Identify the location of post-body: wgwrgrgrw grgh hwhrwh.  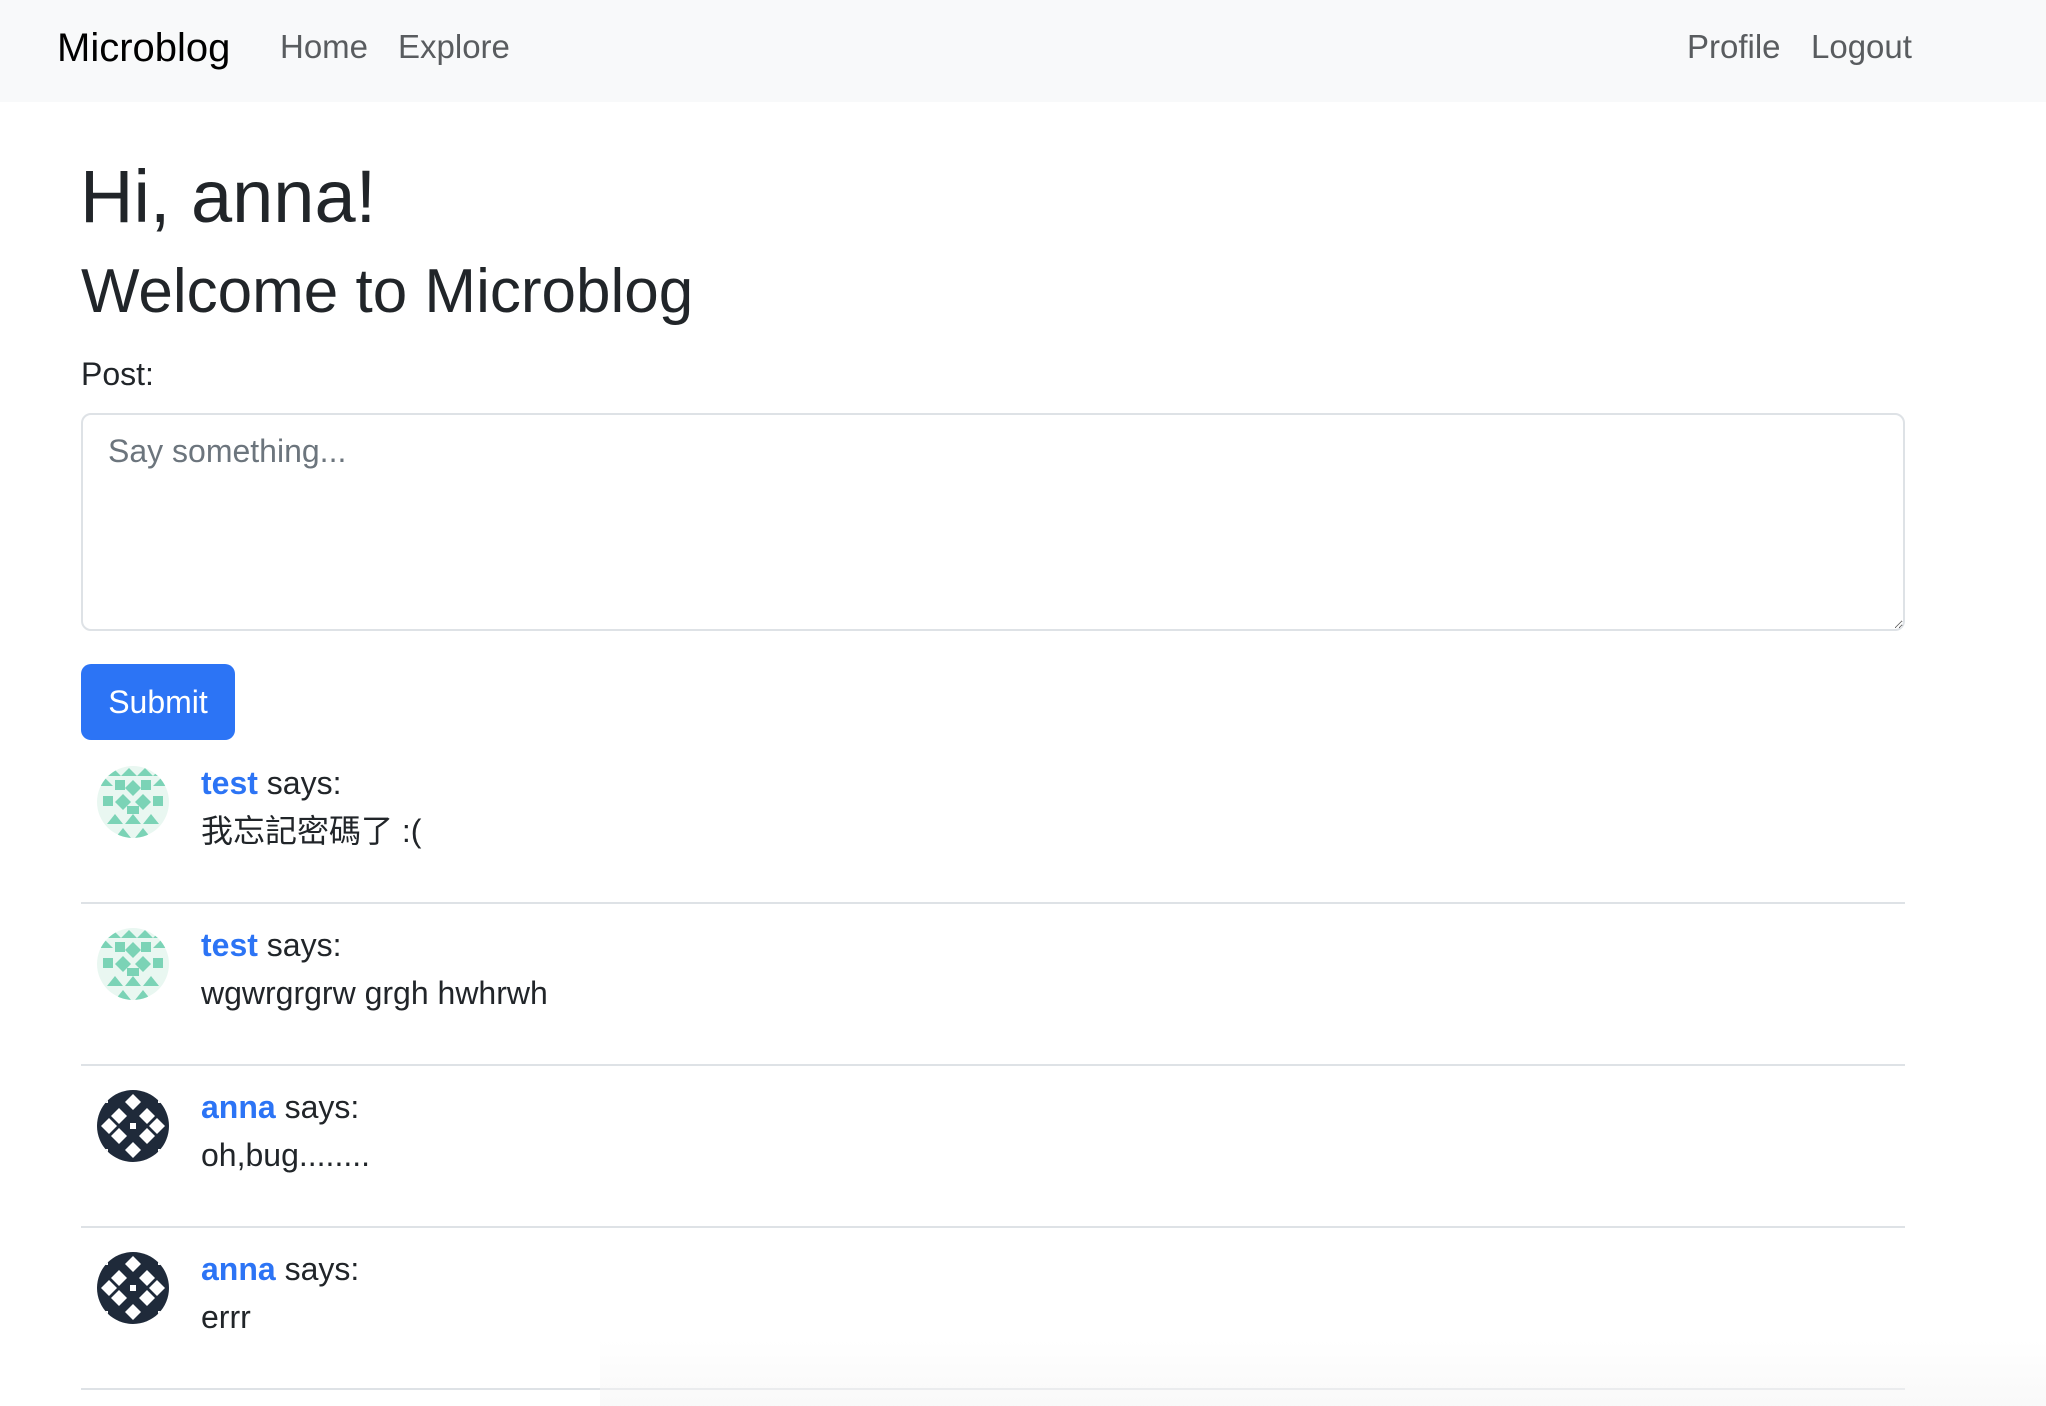
(374, 993).